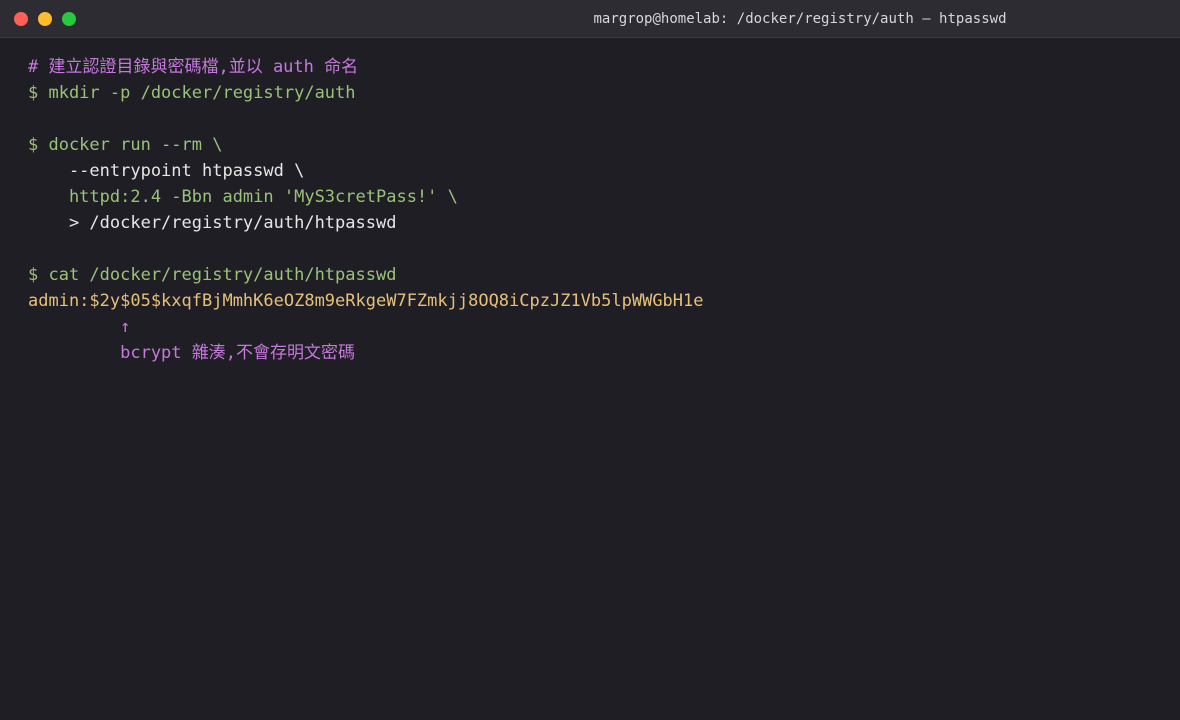 The height and width of the screenshot is (720, 1180). I want to click on redirect-line: > /docker/registry/auth/htpasswd, so click(212, 223).